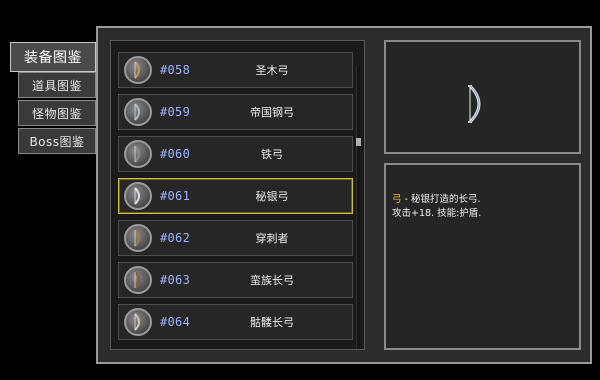  Describe the element at coordinates (175, 238) in the screenshot. I see `item-id: #062` at that location.